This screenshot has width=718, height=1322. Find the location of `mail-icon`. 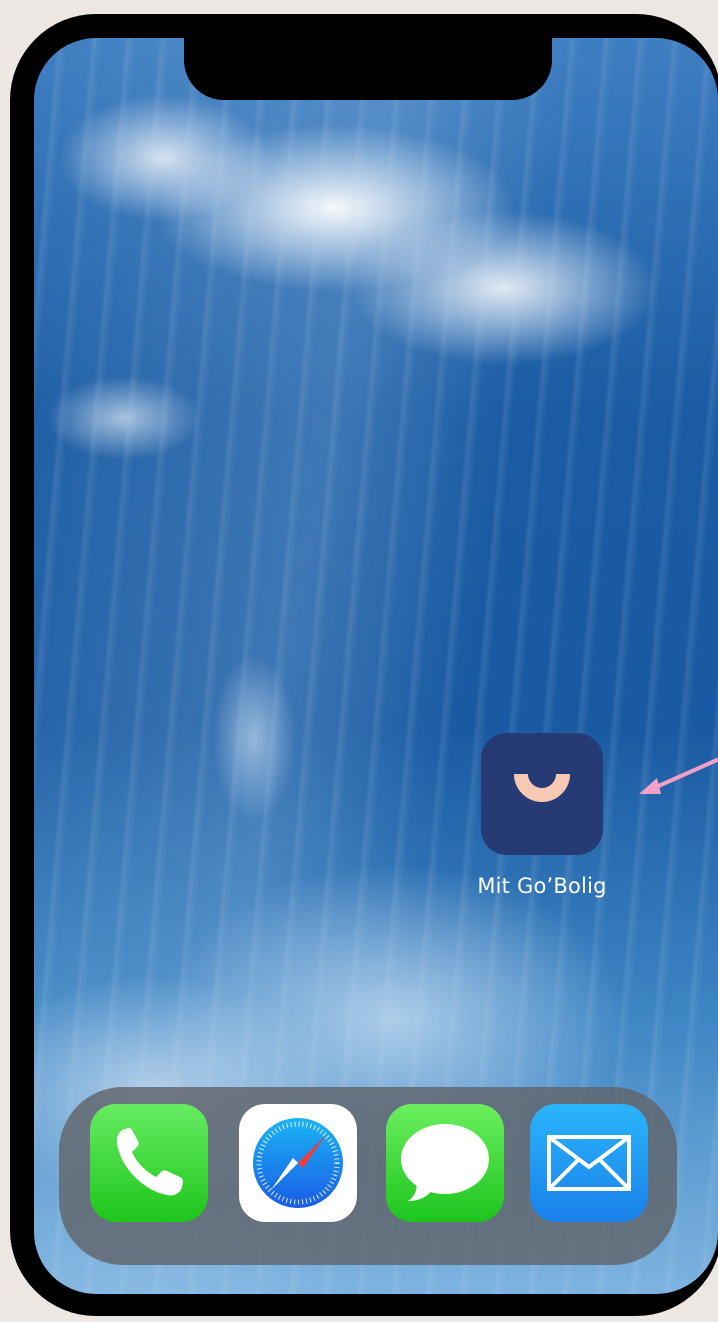

mail-icon is located at coordinates (589, 1163).